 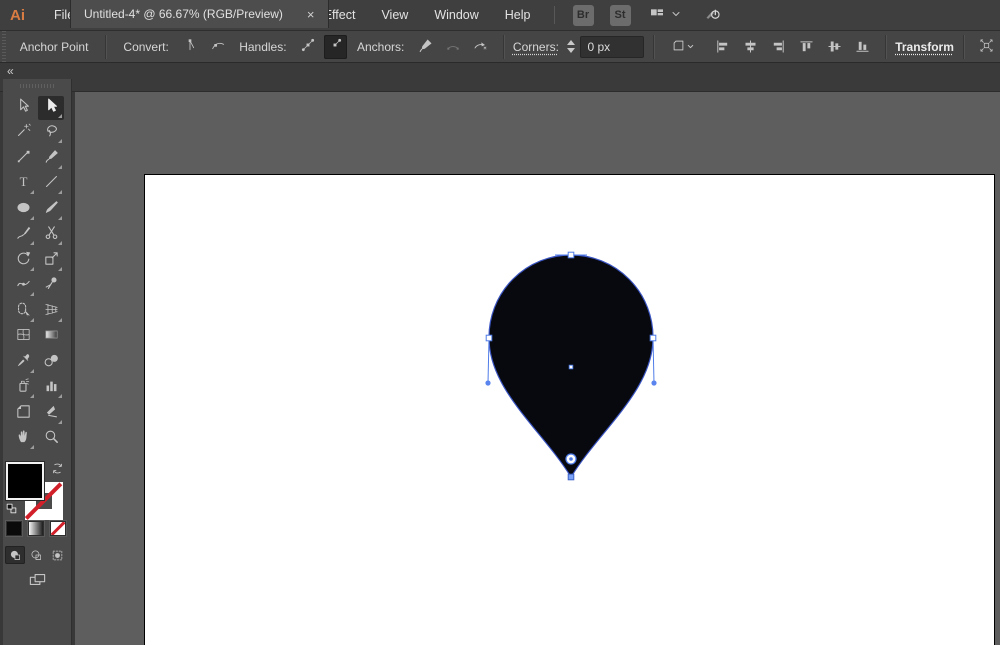 I want to click on tool-free-transform, so click(x=51, y=286).